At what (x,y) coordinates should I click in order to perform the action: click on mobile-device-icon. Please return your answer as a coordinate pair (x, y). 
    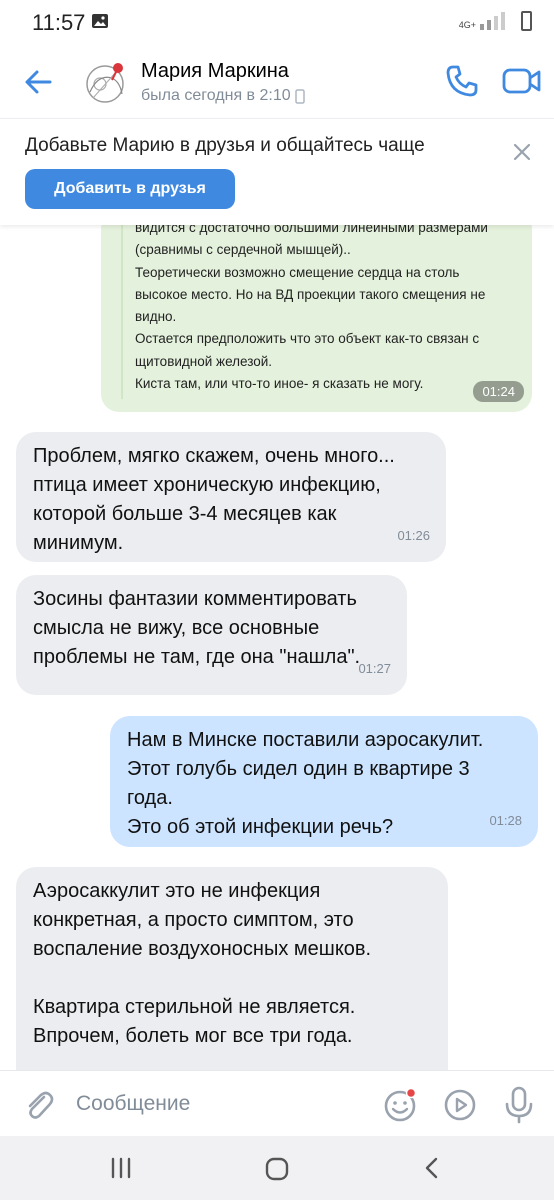
    Looking at the image, I should click on (299, 96).